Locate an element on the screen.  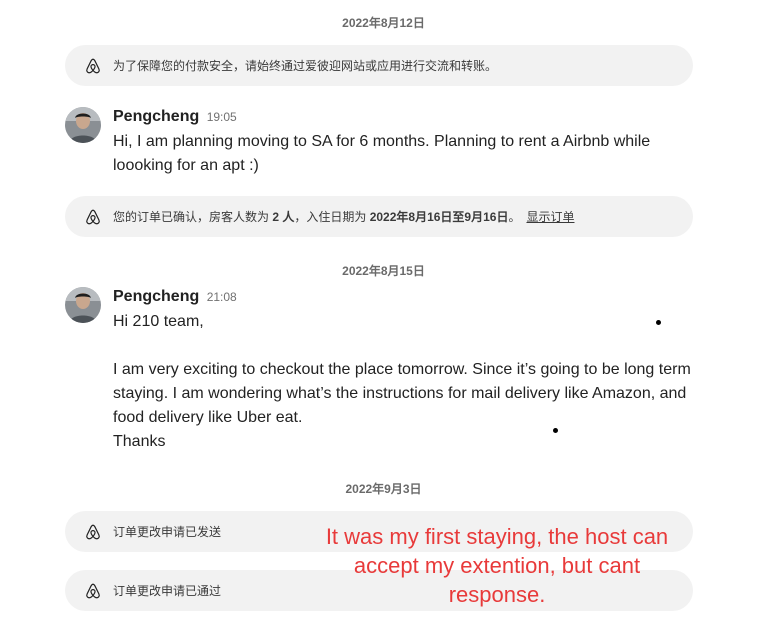
guest-count: 2 人 is located at coordinates (283, 217).